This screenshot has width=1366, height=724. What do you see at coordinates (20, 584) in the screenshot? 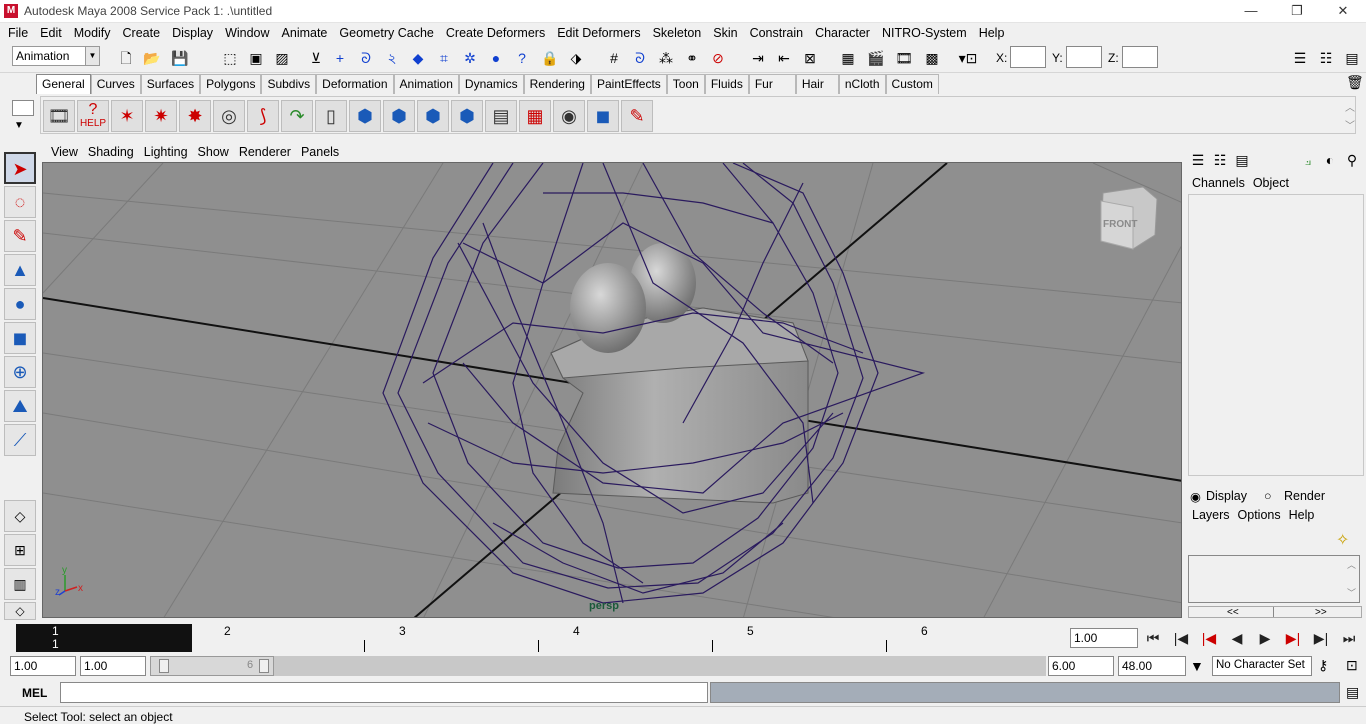
I see `outliner-perspective-layout-icon: ▥` at bounding box center [20, 584].